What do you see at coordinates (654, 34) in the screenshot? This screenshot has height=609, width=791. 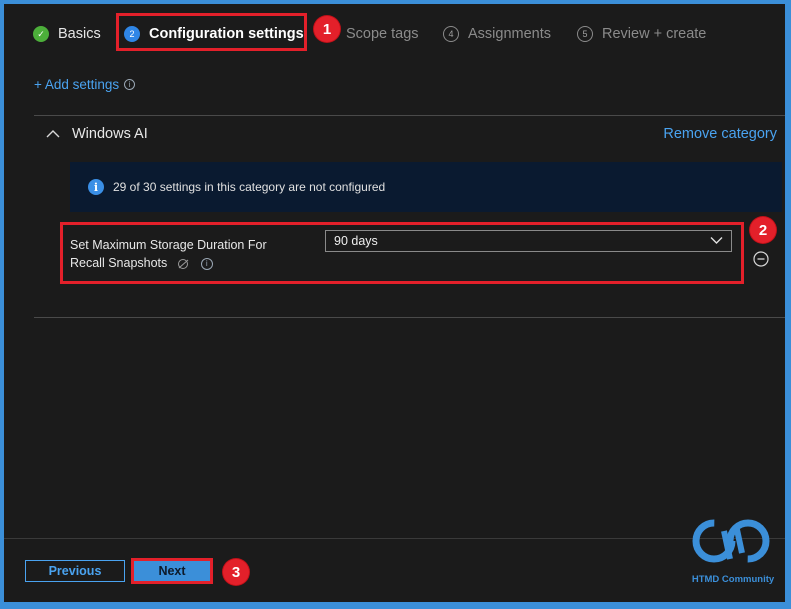 I see `step-label: Review + create` at bounding box center [654, 34].